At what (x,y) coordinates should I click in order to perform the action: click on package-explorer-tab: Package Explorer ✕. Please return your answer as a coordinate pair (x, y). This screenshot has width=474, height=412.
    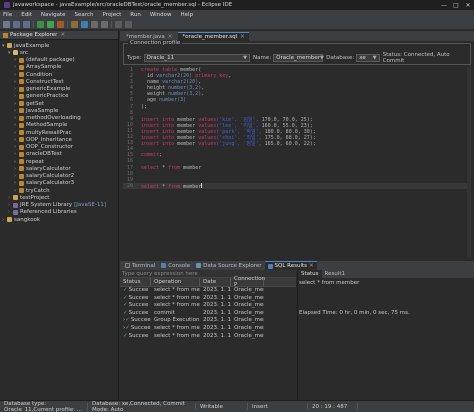
    Looking at the image, I should click on (59, 35).